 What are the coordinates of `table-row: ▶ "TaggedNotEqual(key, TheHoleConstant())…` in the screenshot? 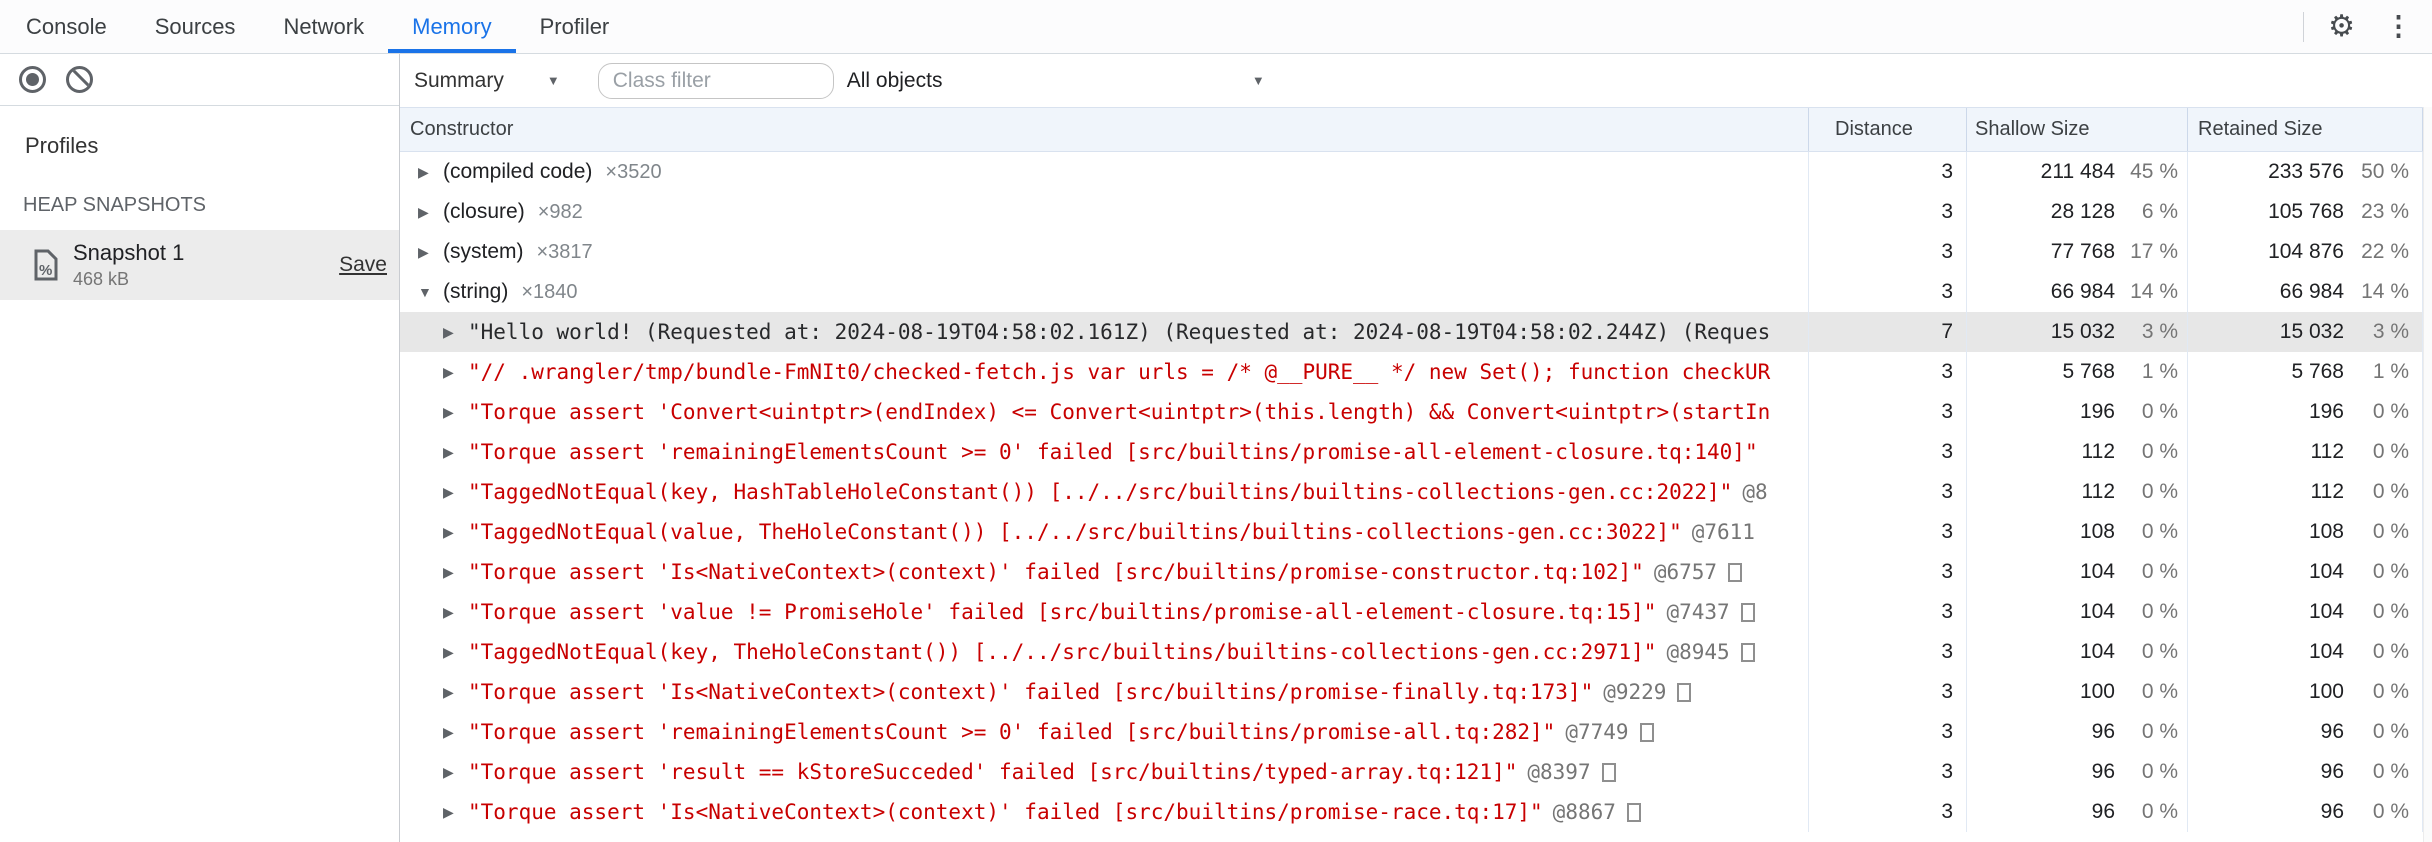 It's located at (1411, 652).